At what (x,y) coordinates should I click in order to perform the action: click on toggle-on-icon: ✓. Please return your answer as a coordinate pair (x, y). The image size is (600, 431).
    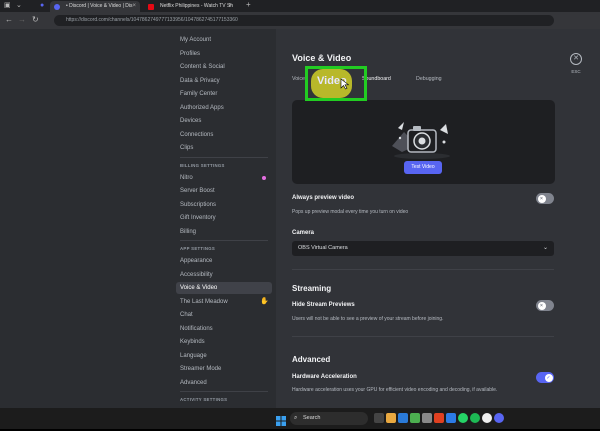
    Looking at the image, I should click on (548, 377).